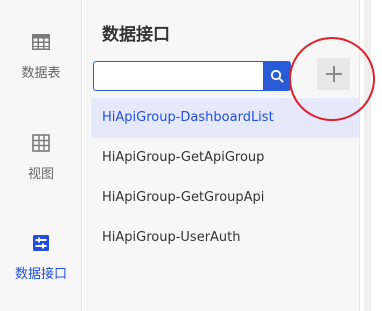 The image size is (382, 311). What do you see at coordinates (41, 243) in the screenshot?
I see `api-interface-icon` at bounding box center [41, 243].